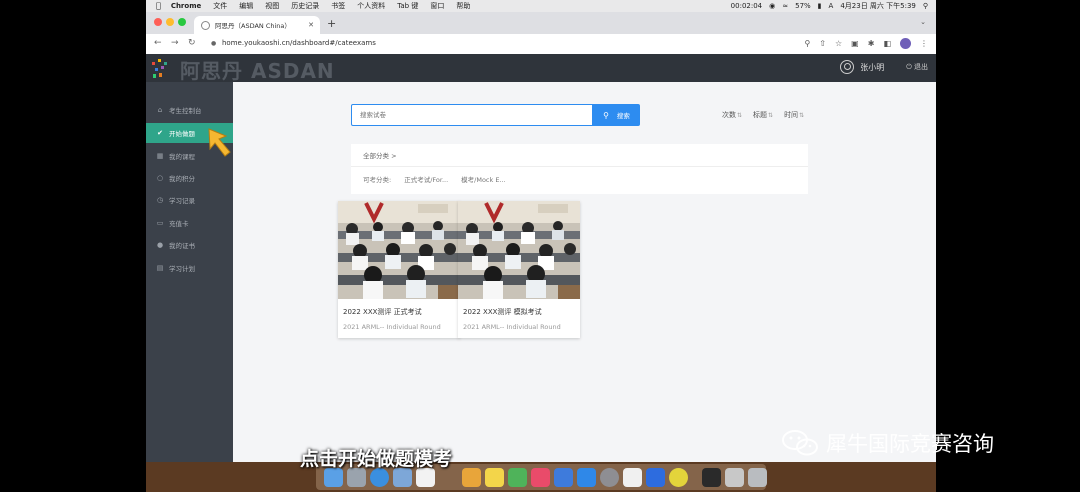 The width and height of the screenshot is (1080, 492). Describe the element at coordinates (925, 6) in the screenshot. I see `spotlight-icon: ⚲` at that location.